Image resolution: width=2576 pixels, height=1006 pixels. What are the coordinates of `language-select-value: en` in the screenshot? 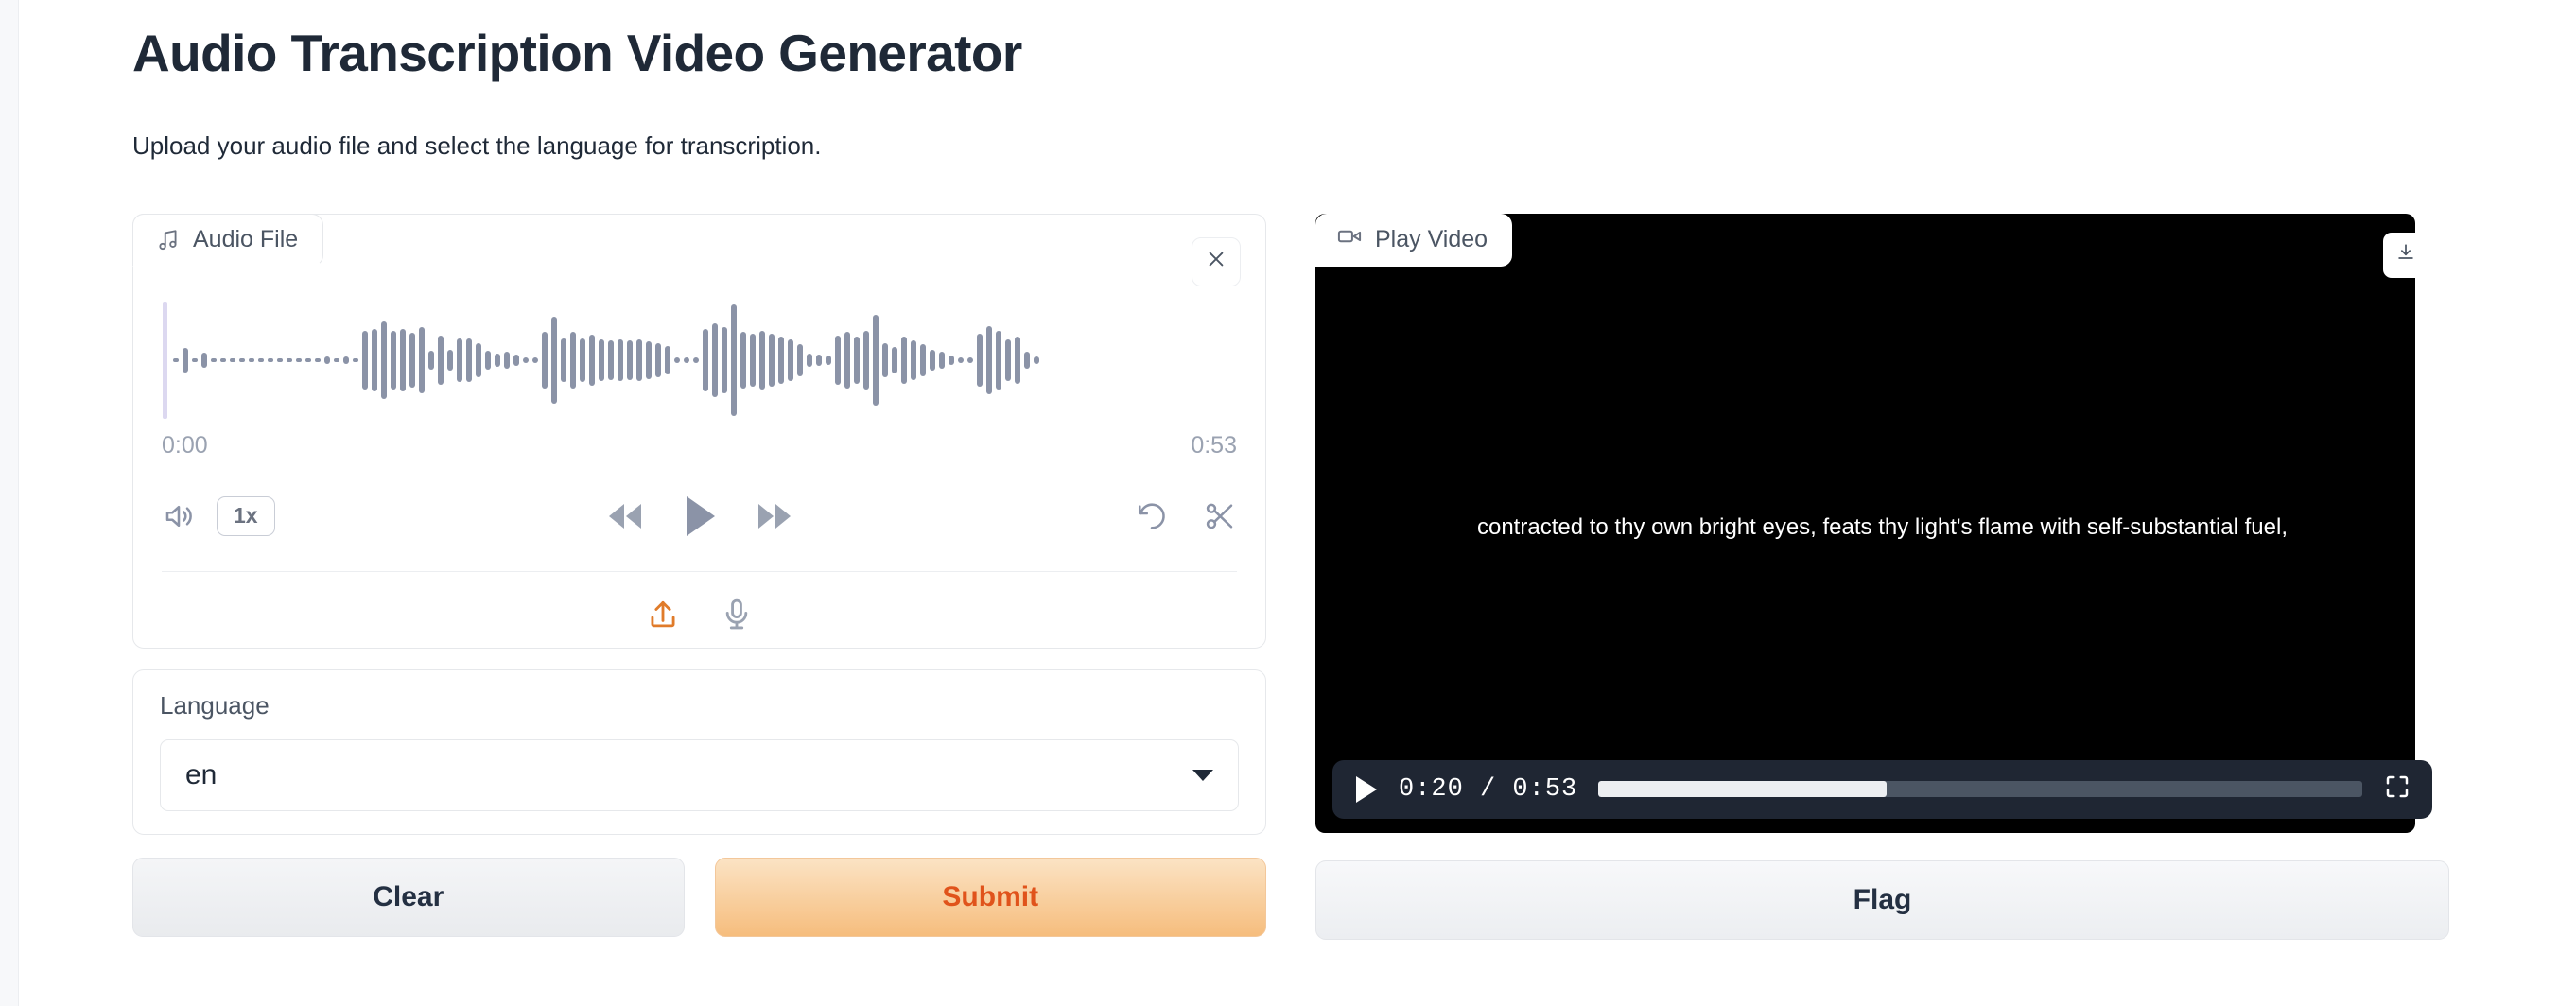 It's located at (201, 774).